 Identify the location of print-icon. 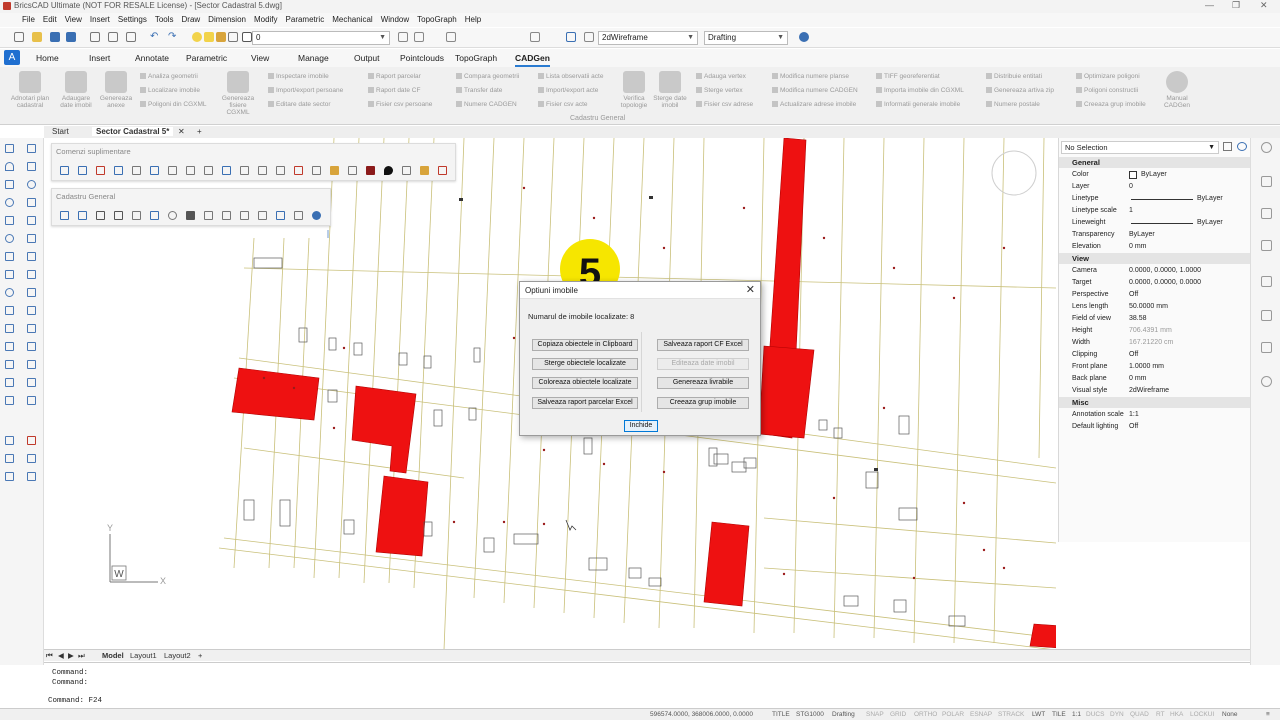
(113, 37).